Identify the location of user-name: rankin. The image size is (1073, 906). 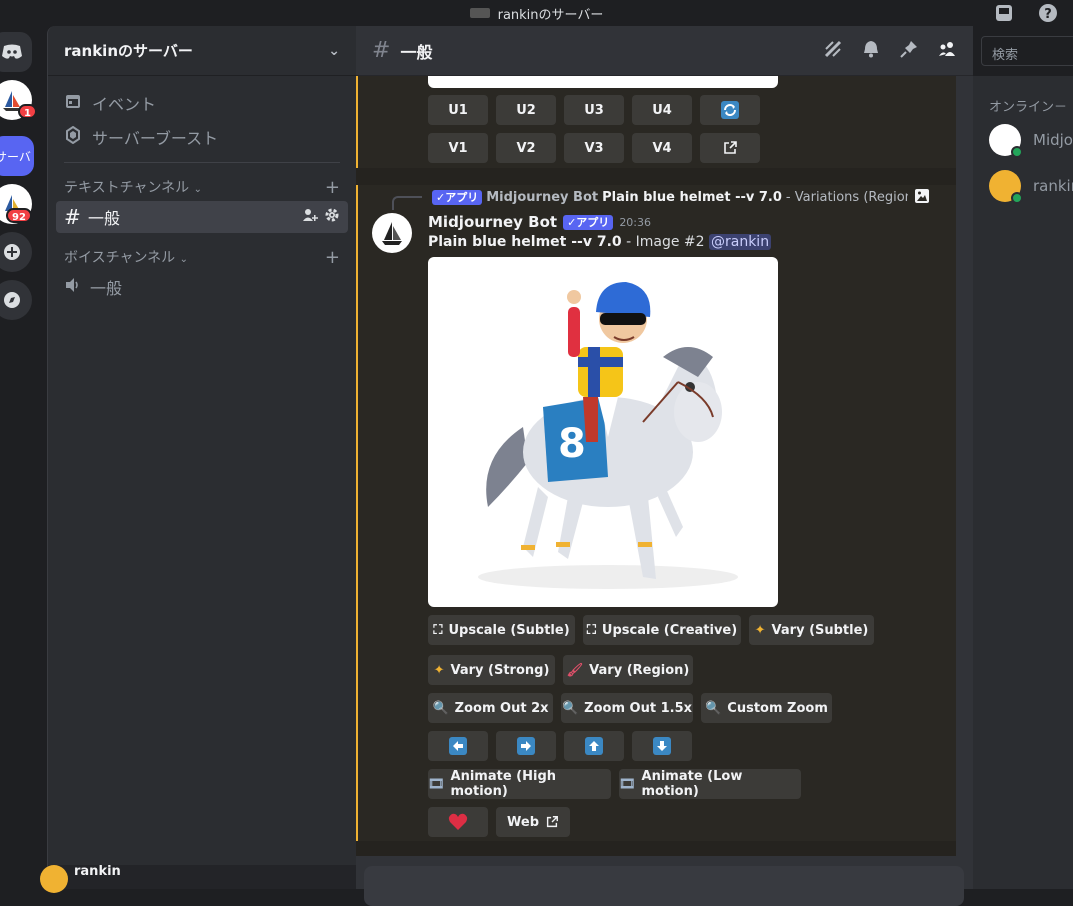
(97, 871).